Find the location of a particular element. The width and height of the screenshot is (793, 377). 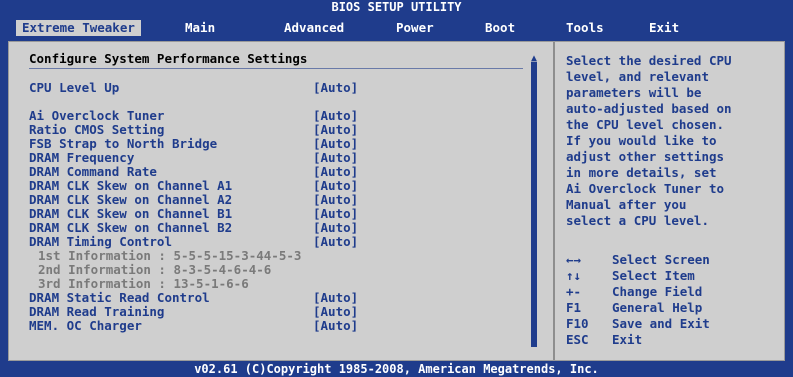

value-dram-clk-skew-b2: [Auto] is located at coordinates (335, 227).